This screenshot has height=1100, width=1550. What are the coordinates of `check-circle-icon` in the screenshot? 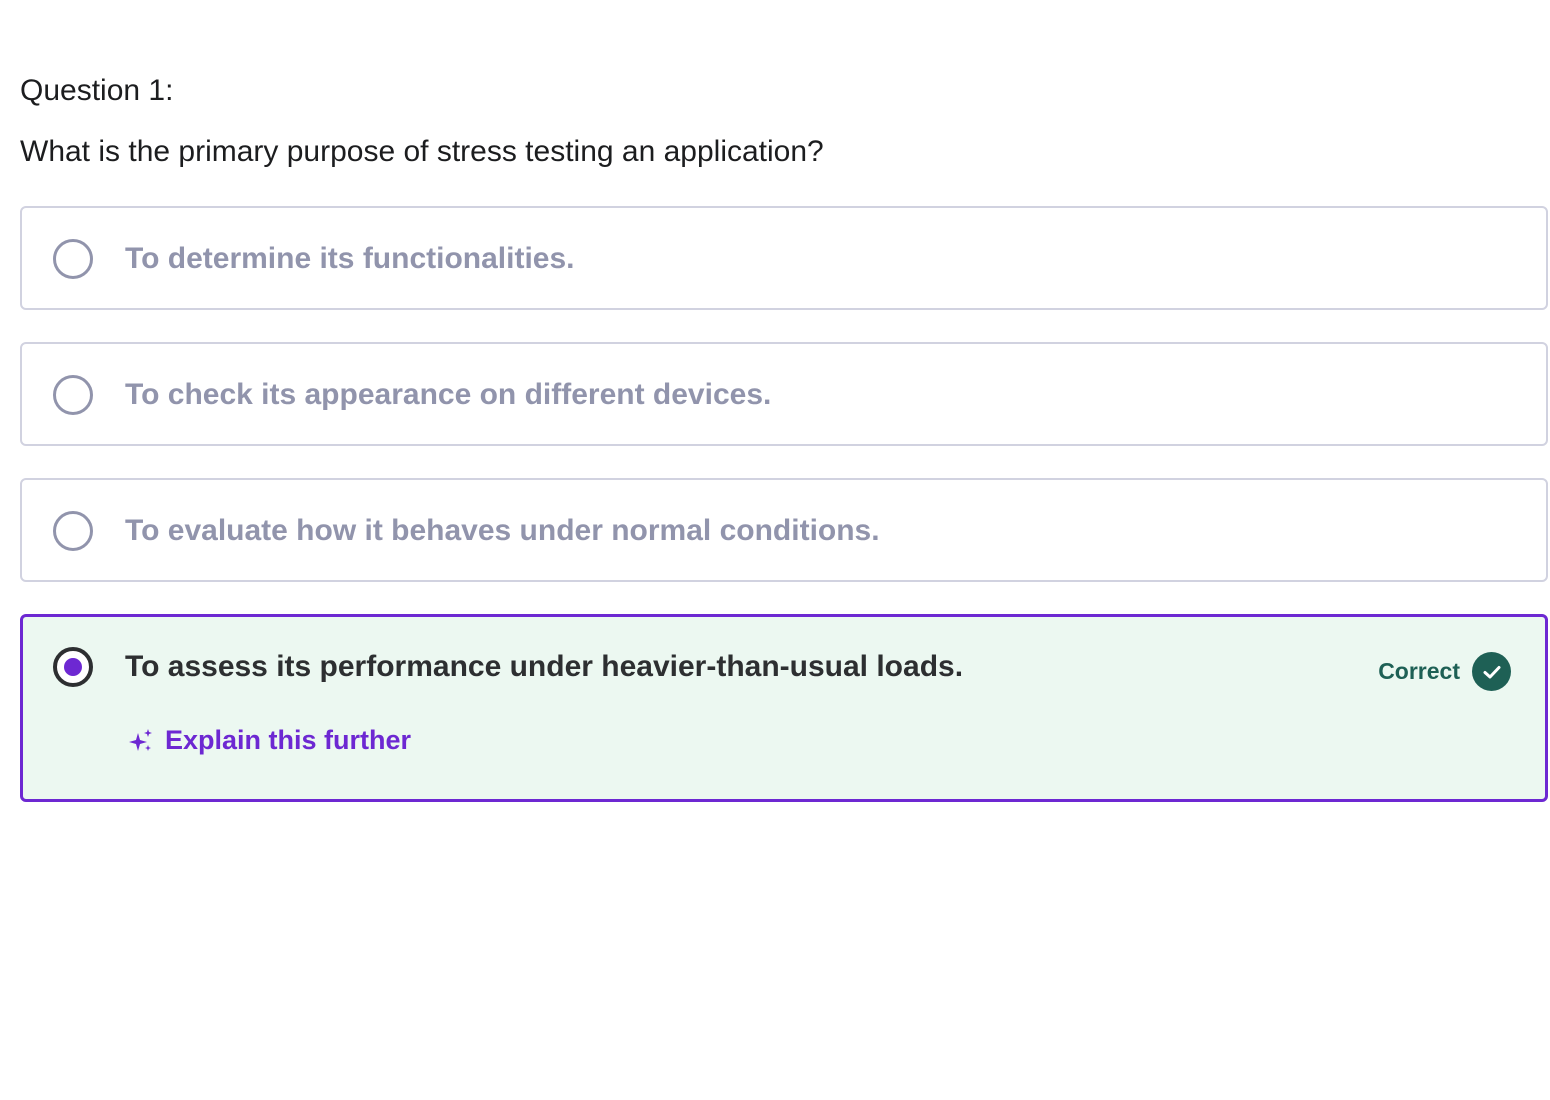 It's located at (1491, 671).